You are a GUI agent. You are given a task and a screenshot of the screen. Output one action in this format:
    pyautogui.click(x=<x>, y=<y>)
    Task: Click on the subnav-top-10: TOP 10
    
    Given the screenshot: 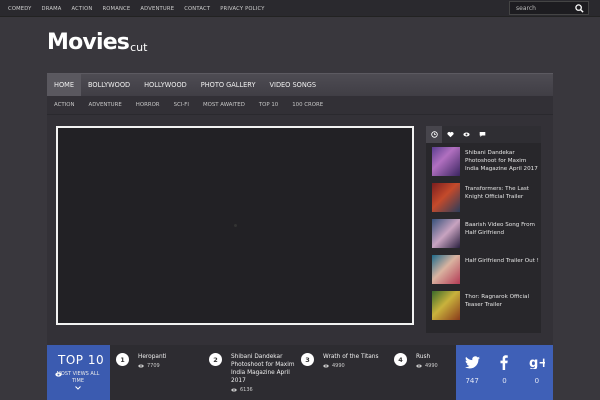 What is the action you would take?
    pyautogui.click(x=268, y=105)
    